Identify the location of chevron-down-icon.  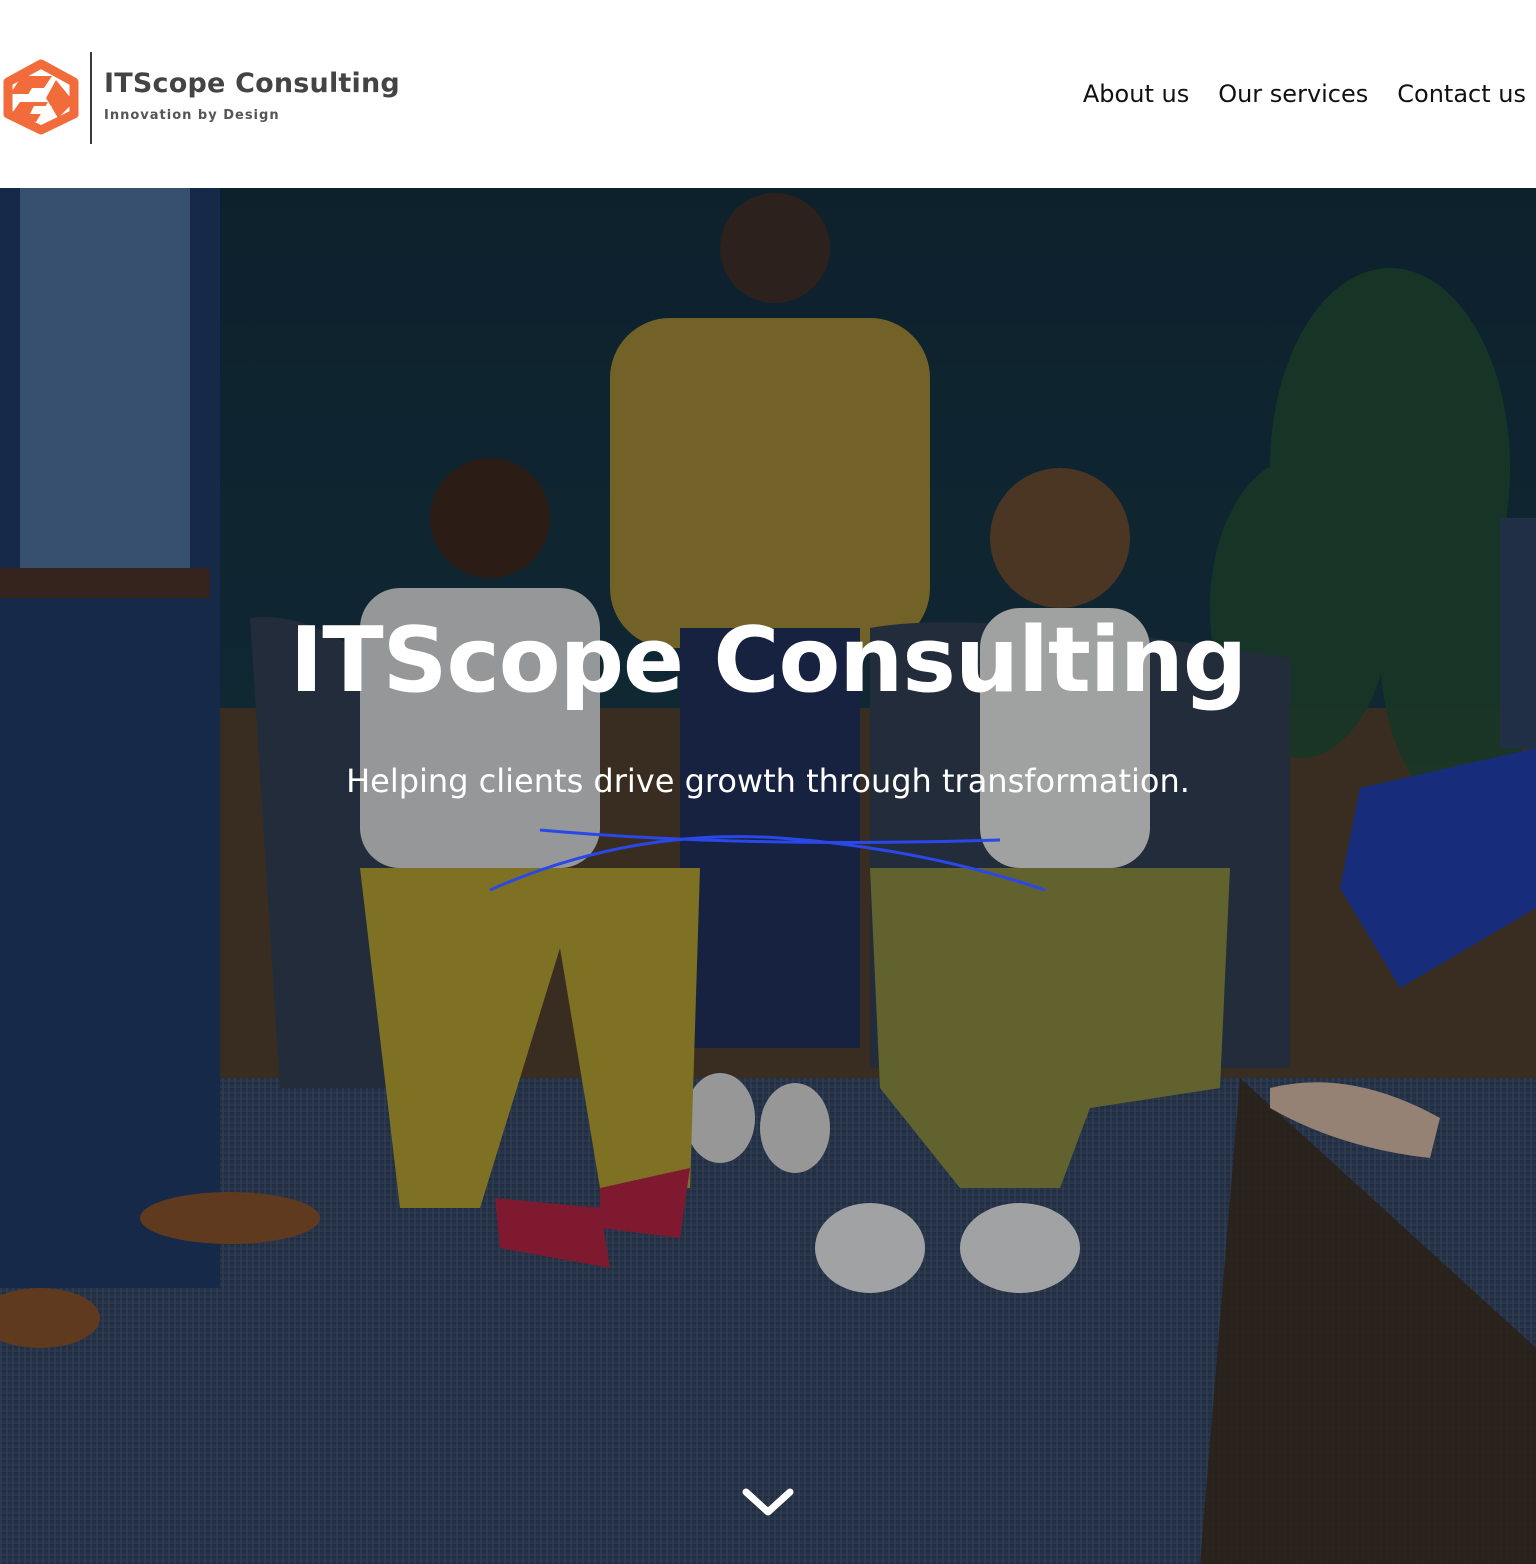
(768, 1502).